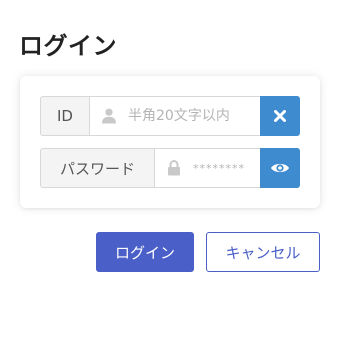 The height and width of the screenshot is (338, 338). Describe the element at coordinates (226, 168) in the screenshot. I see `password-input` at that location.